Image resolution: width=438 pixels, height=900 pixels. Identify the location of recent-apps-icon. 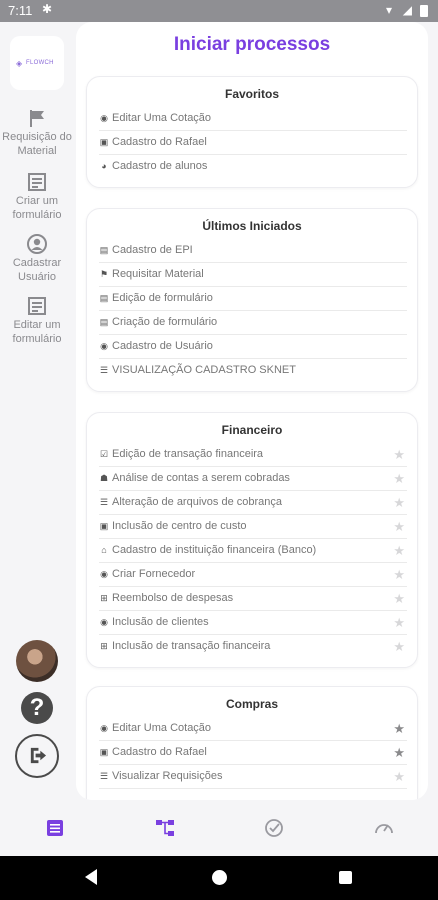
(345, 877).